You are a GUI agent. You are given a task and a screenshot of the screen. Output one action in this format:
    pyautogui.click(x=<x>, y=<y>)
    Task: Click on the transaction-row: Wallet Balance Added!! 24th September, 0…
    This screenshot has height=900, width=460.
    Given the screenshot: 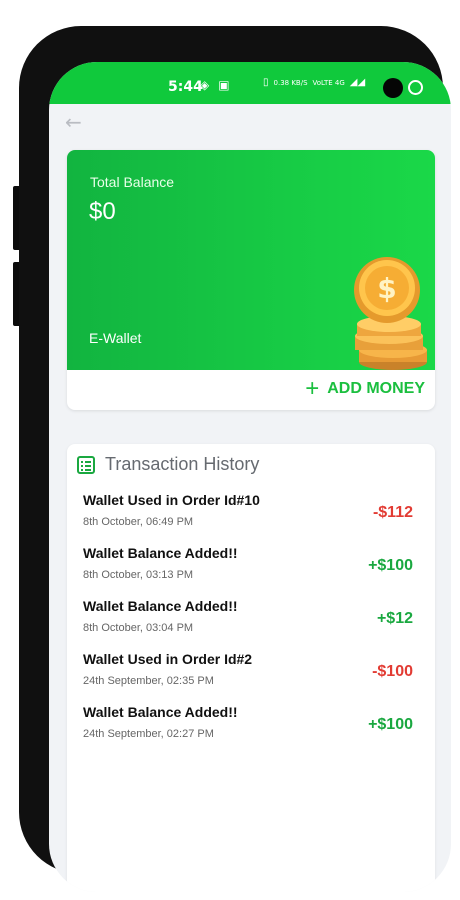 What is the action you would take?
    pyautogui.click(x=248, y=726)
    